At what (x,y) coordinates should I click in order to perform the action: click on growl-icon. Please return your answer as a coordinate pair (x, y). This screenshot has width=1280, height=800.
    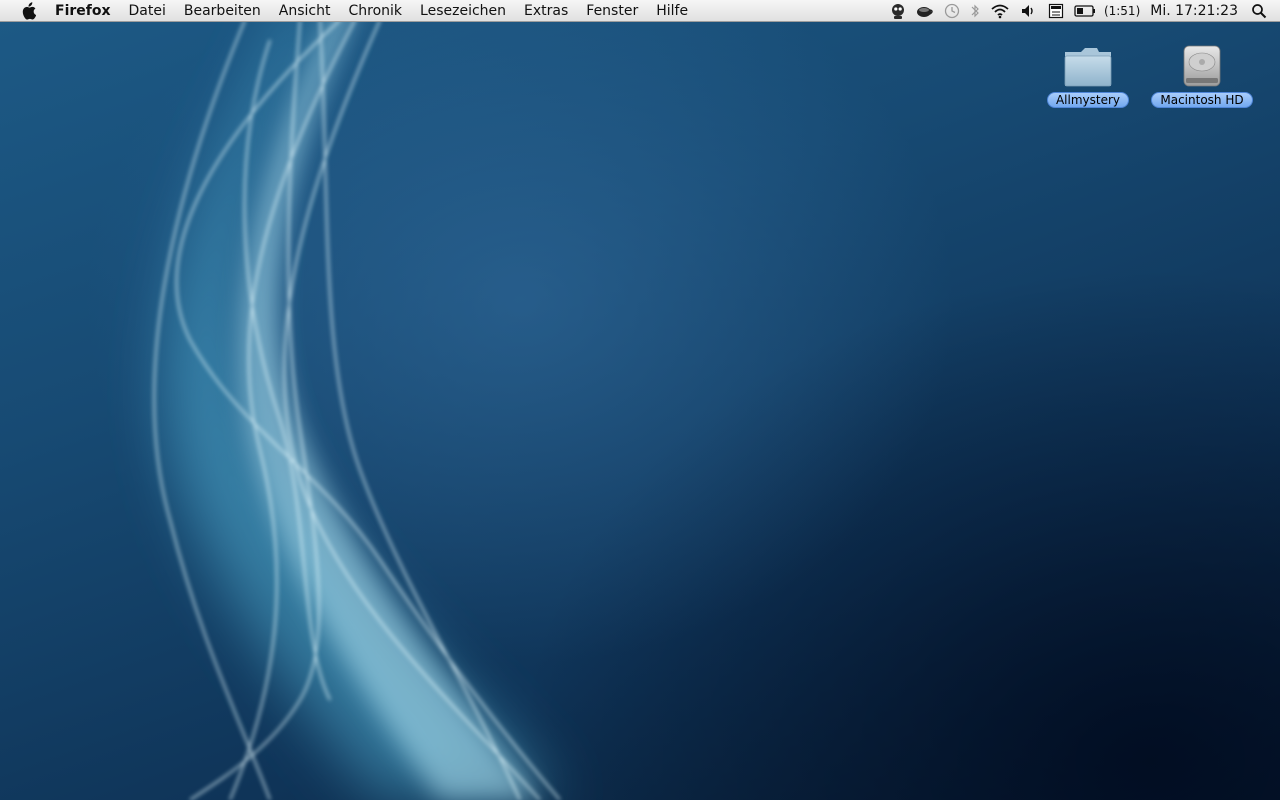
    Looking at the image, I should click on (898, 11).